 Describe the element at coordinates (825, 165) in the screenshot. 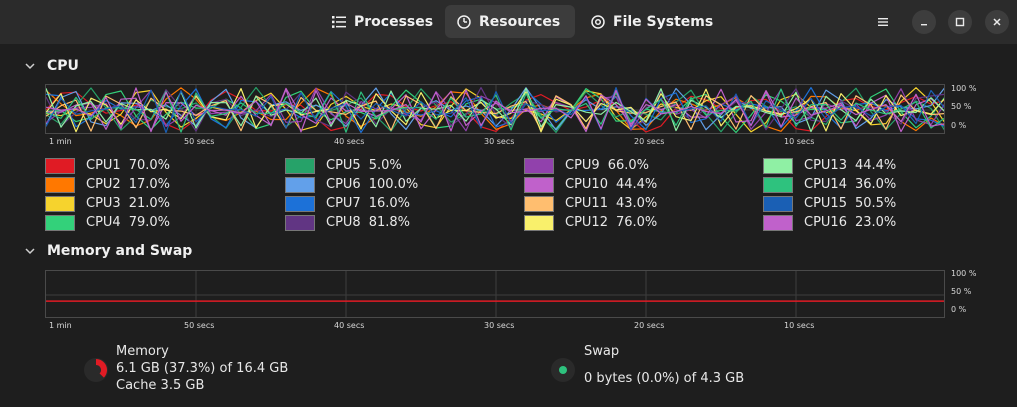

I see `cpu-name: CPU13` at that location.